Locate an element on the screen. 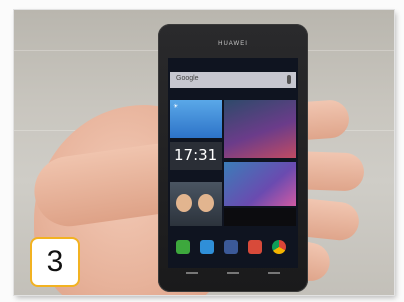 This screenshot has width=404, height=302. phone-brand-logo: HUAWEI is located at coordinates (233, 44).